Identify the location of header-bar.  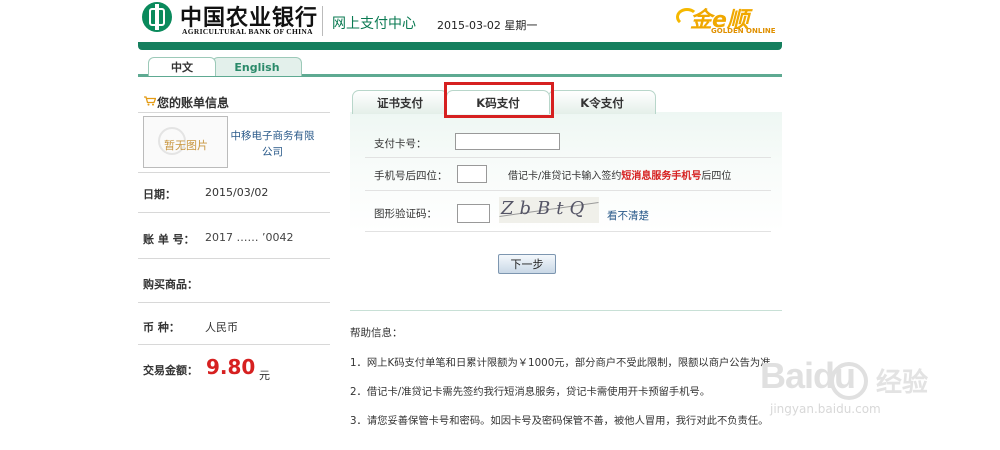
(460, 46).